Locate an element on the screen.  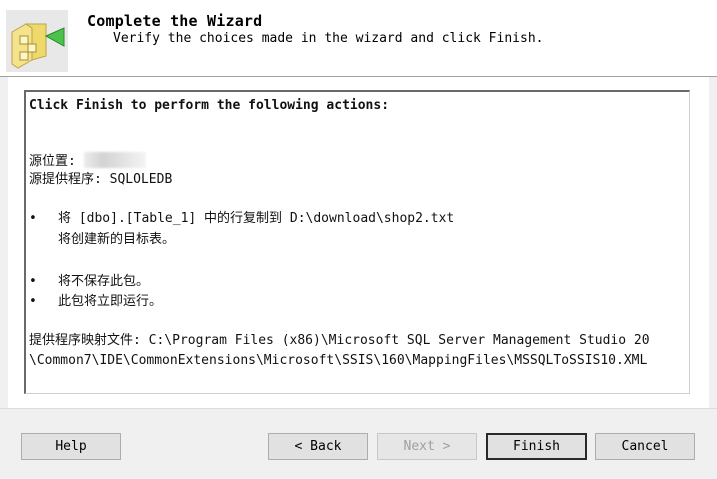
source-provider-line: 源提供程序: SQLOLEDB is located at coordinates (101, 179).